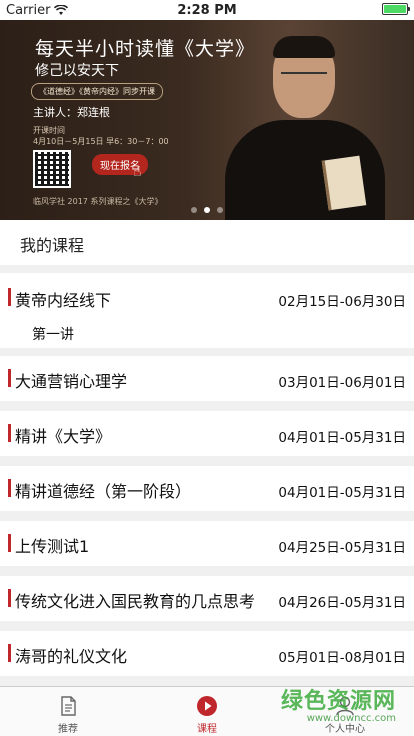 This screenshot has height=736, width=414. I want to click on watermark-main: 绿色资源网, so click(338, 701).